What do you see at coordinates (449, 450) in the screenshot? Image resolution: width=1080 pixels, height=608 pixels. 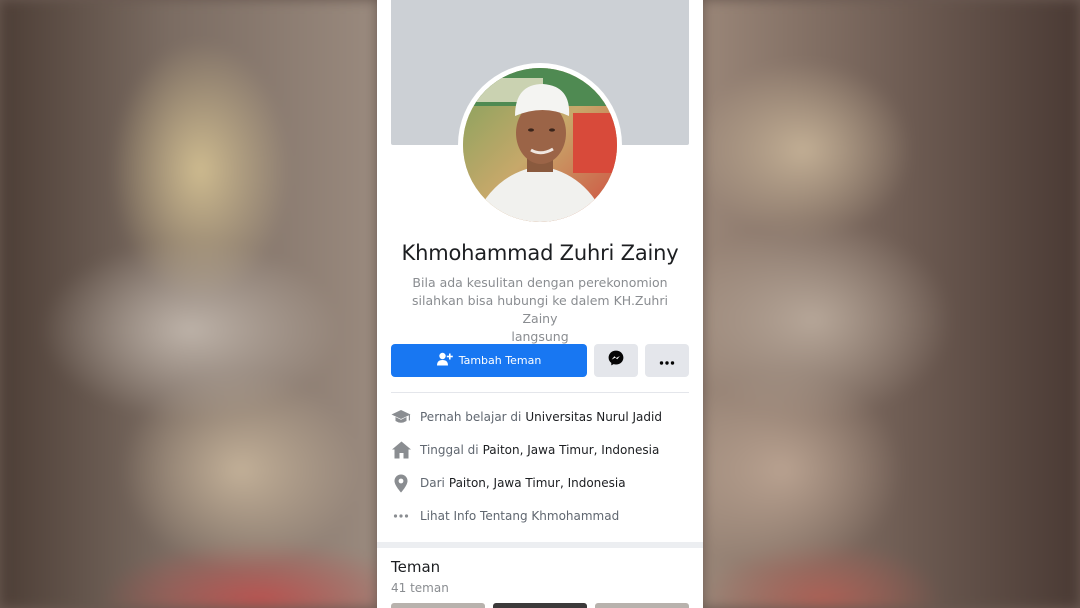 I see `lives-prefix: Tinggal di` at bounding box center [449, 450].